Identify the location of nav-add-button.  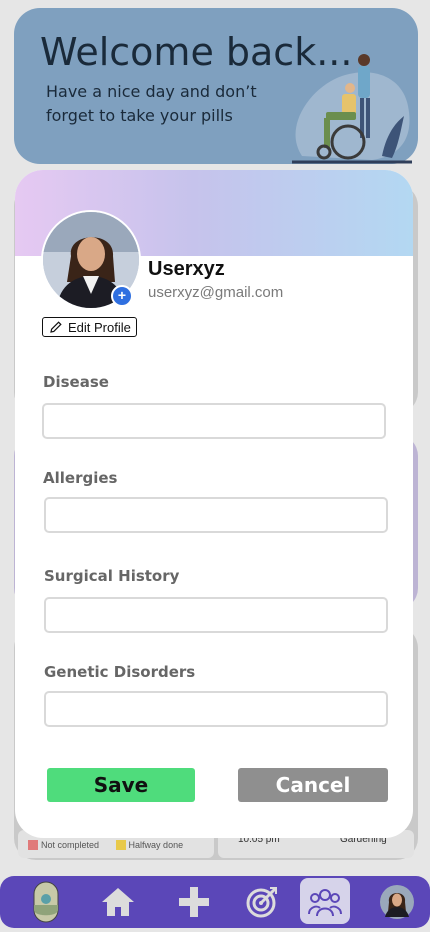
(194, 902).